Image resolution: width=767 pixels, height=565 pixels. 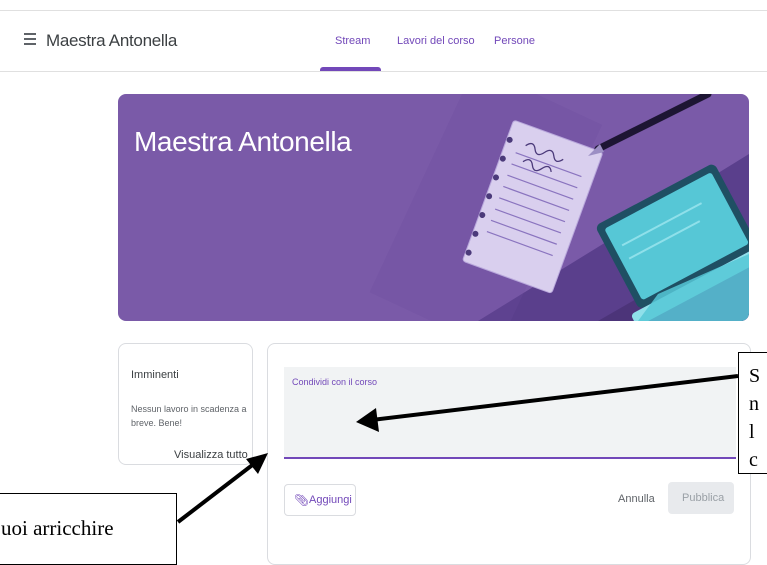 I want to click on callout-left-text: uoi arricchire, so click(x=57, y=528).